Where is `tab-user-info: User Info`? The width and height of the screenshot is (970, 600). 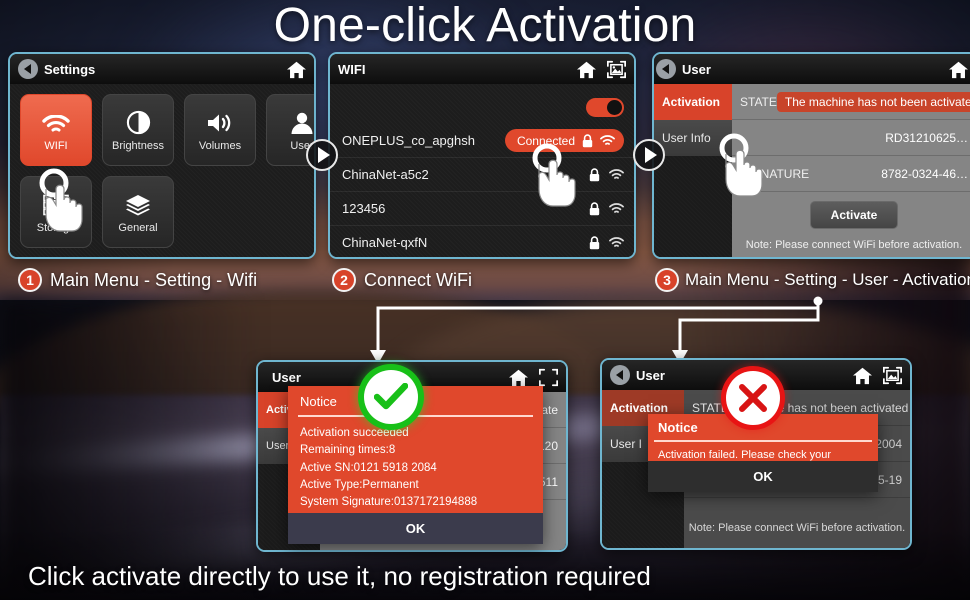 tab-user-info: User Info is located at coordinates (693, 138).